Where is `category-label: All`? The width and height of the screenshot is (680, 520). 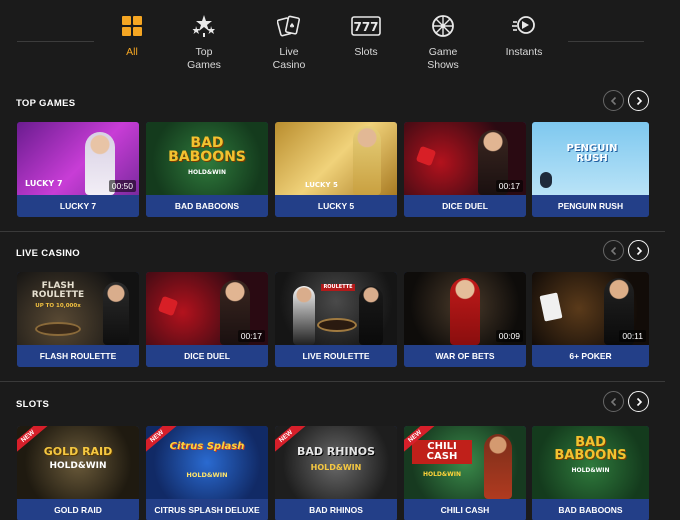 category-label: All is located at coordinates (132, 52).